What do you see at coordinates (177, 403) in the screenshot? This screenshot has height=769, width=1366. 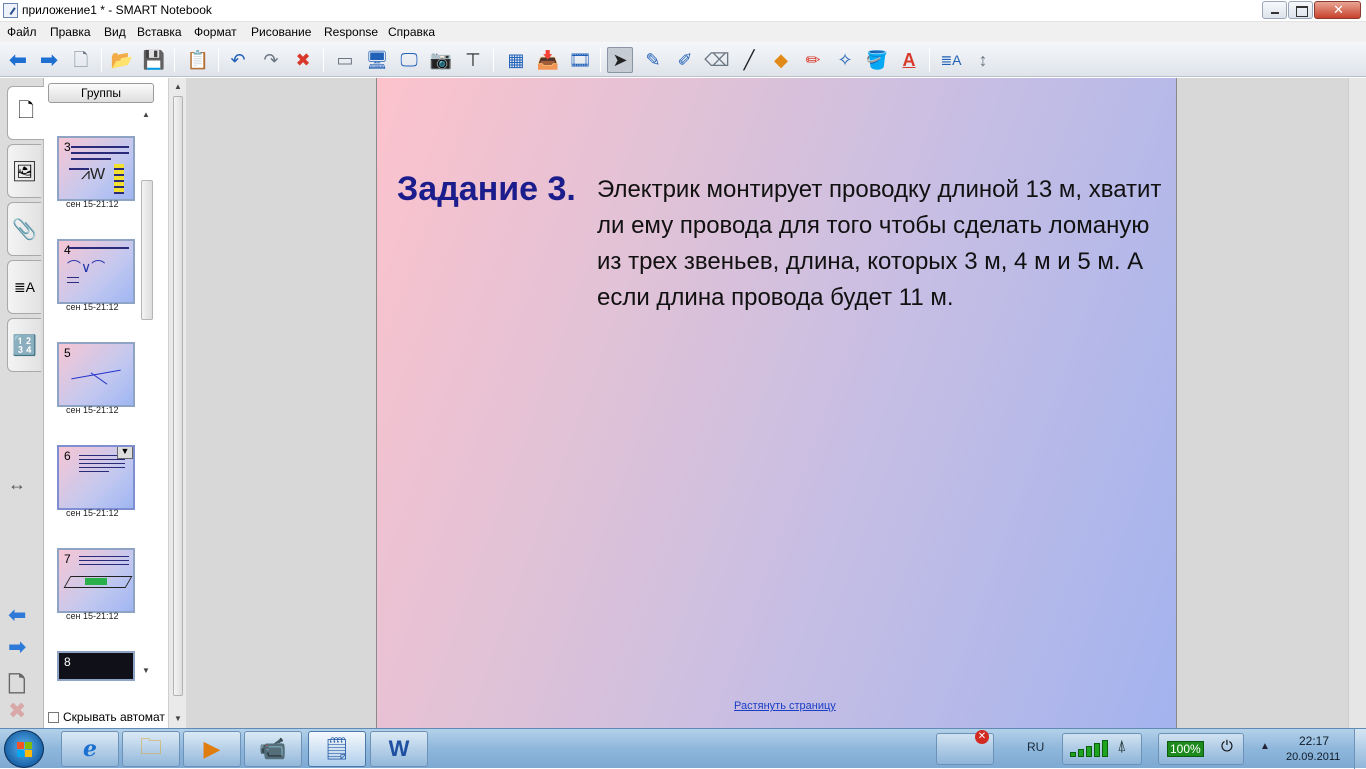 I see `panel-scrollbar: ▲ ▼` at bounding box center [177, 403].